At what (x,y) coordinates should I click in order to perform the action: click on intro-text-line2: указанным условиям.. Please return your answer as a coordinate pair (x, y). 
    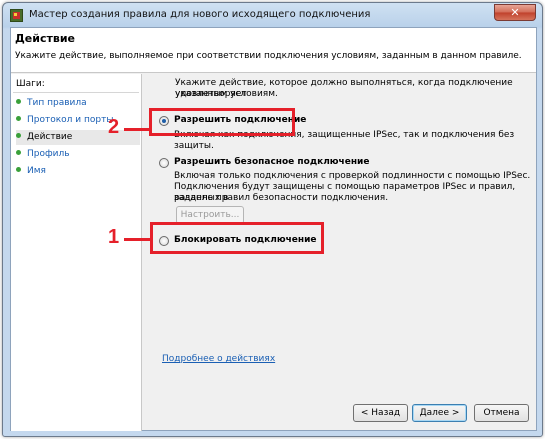
    Looking at the image, I should click on (226, 94).